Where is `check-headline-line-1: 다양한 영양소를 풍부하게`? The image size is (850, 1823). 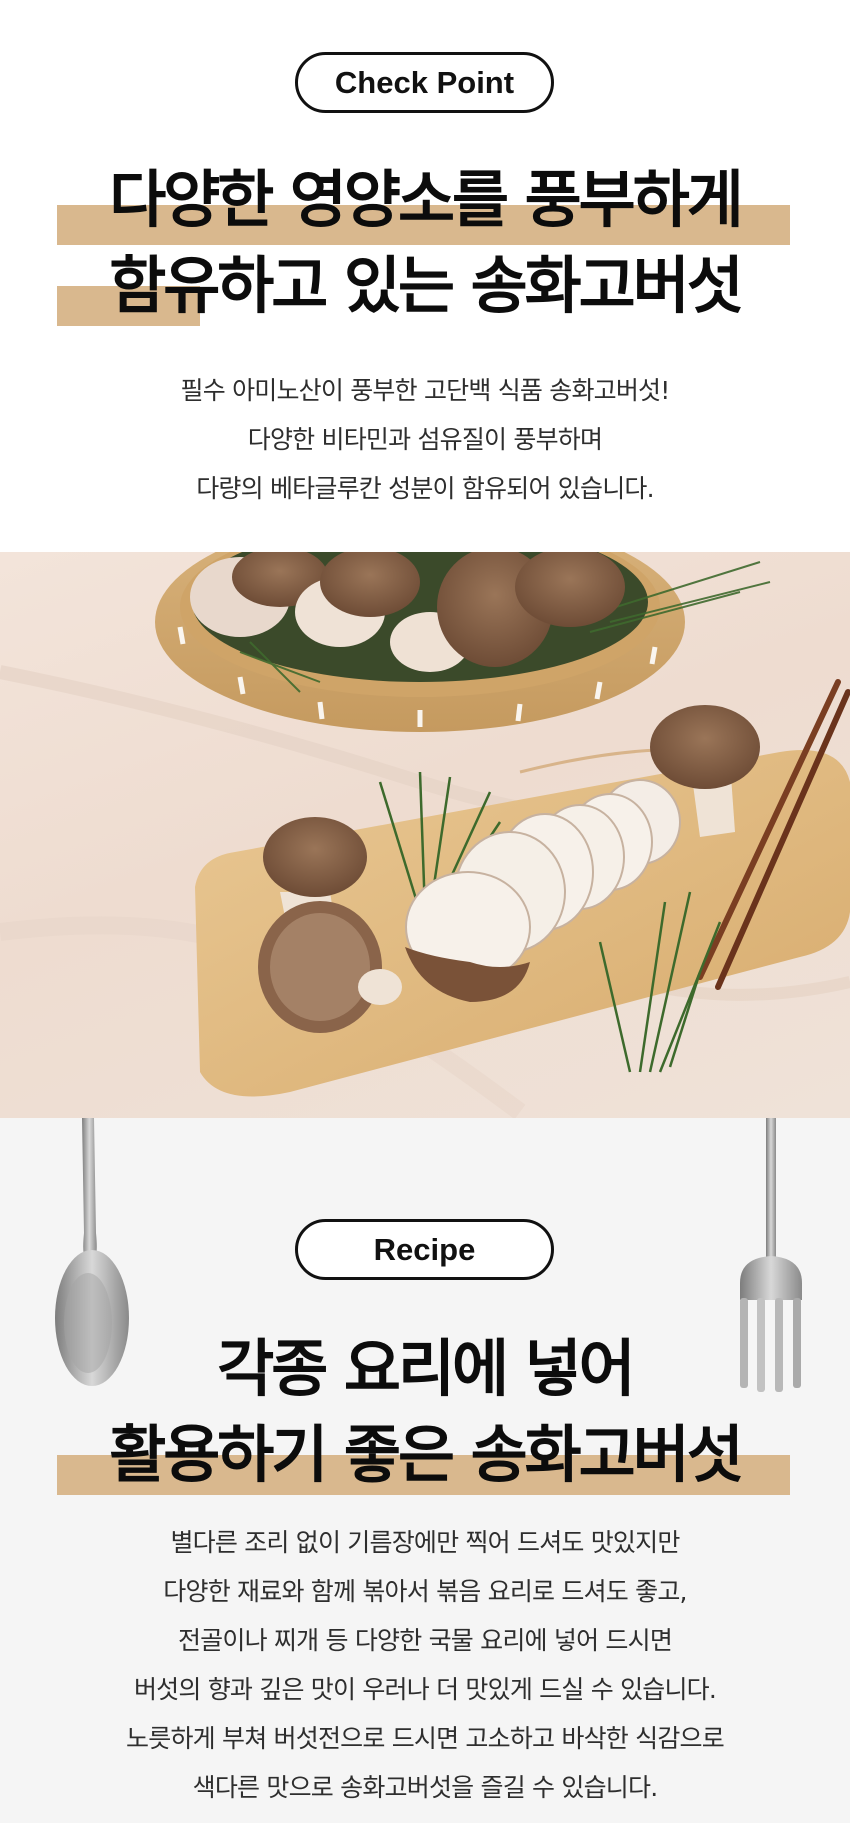 check-headline-line-1: 다양한 영양소를 풍부하게 is located at coordinates (426, 199).